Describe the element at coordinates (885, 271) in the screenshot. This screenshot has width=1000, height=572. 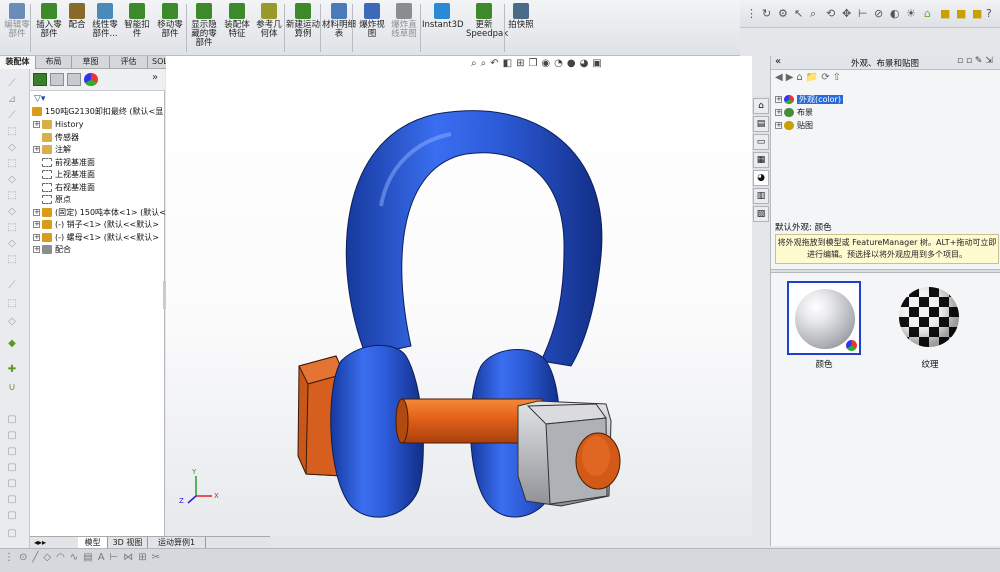
I see `pane-splitter` at that location.